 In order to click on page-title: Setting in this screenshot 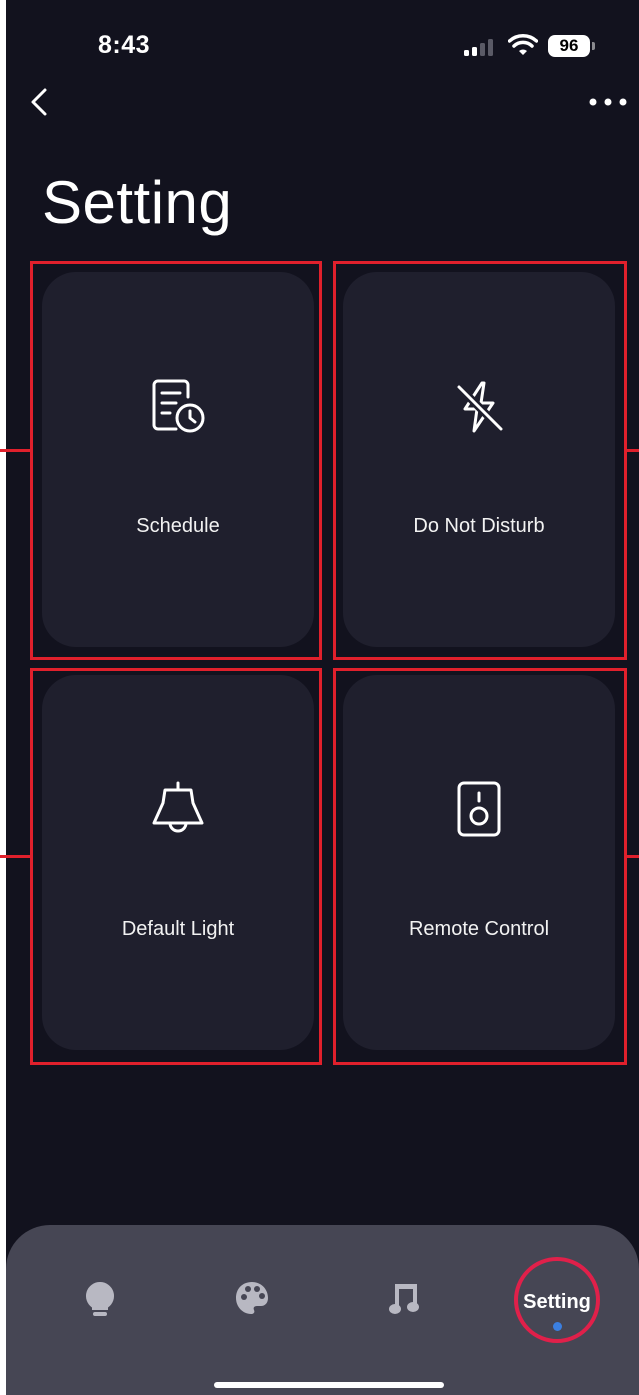, I will do `click(137, 202)`.